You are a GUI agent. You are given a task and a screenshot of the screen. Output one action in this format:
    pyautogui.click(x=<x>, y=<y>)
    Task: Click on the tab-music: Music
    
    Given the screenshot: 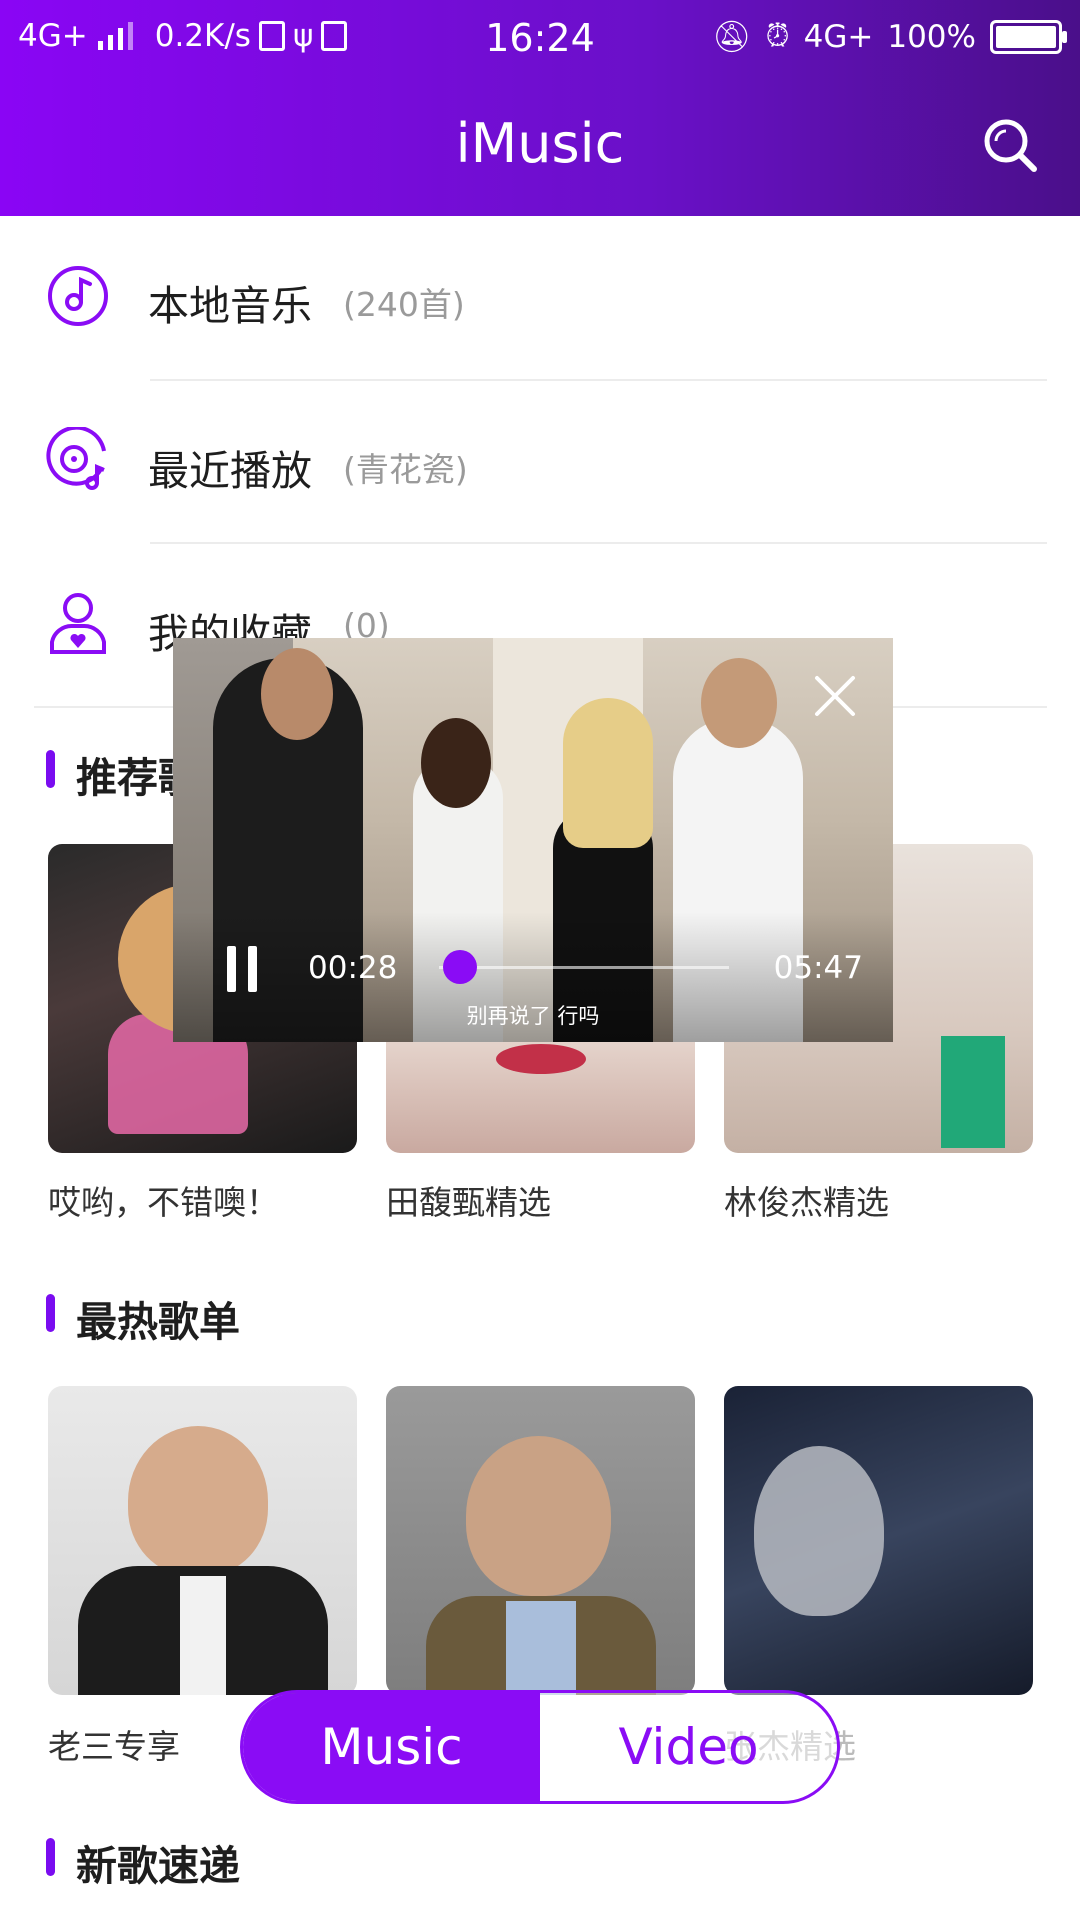 What is the action you would take?
    pyautogui.click(x=391, y=1747)
    